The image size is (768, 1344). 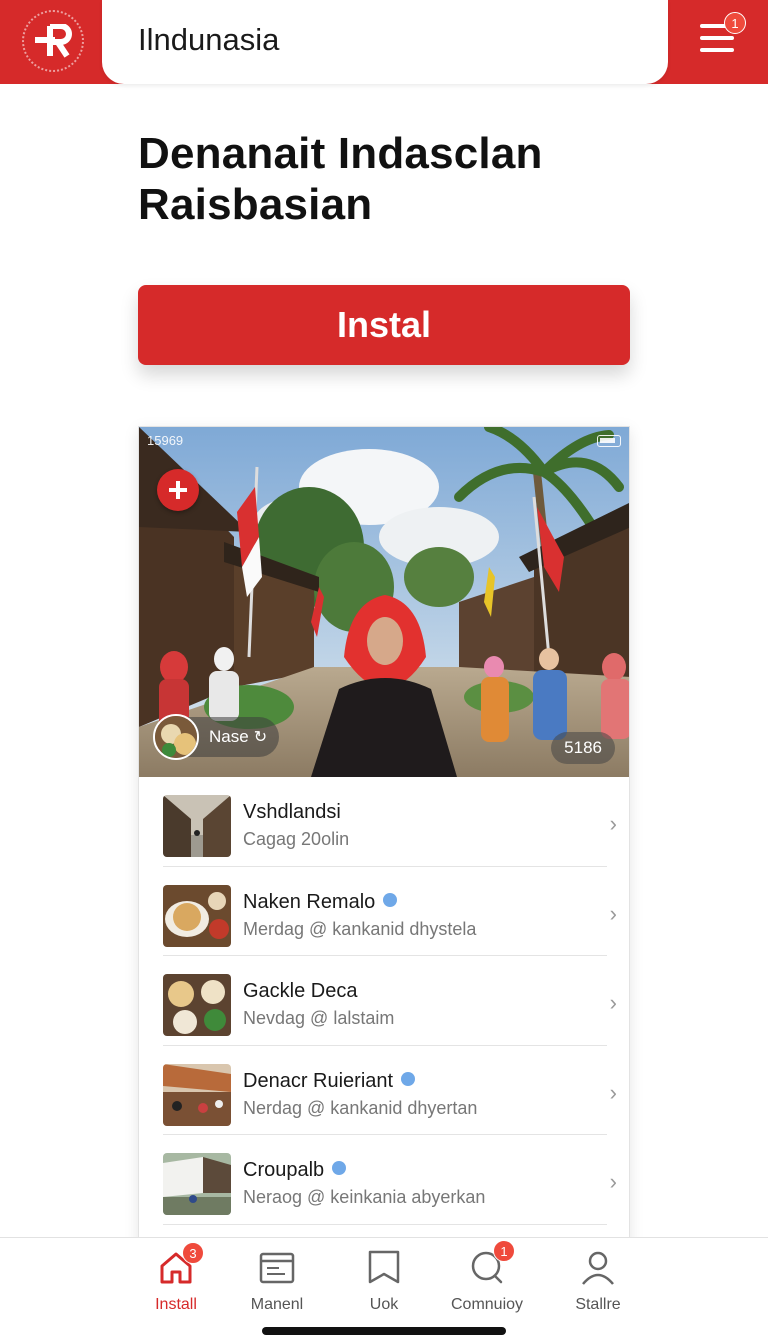 I want to click on list-item-subtitle: Merdag @ kankanid dhystela, so click(x=360, y=928).